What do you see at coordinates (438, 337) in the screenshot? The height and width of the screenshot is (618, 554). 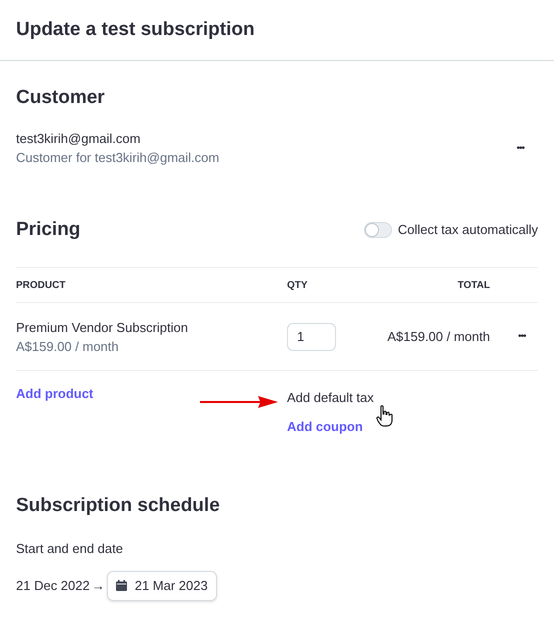 I see `row-total: A$159.00 / month` at bounding box center [438, 337].